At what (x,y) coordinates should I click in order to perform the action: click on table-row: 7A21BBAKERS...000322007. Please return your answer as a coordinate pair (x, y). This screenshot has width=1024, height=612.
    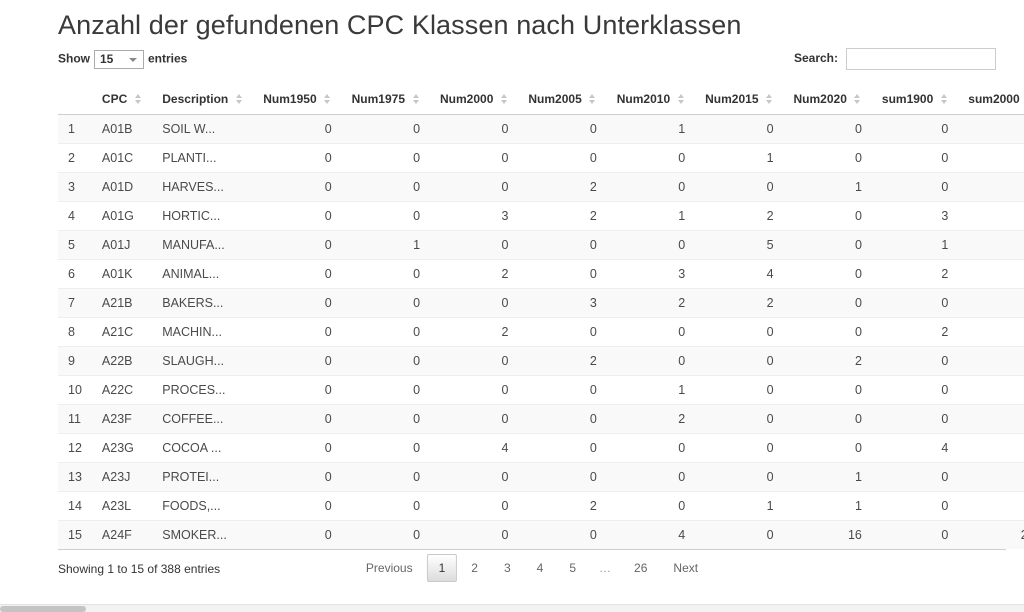
    Looking at the image, I should click on (541, 303).